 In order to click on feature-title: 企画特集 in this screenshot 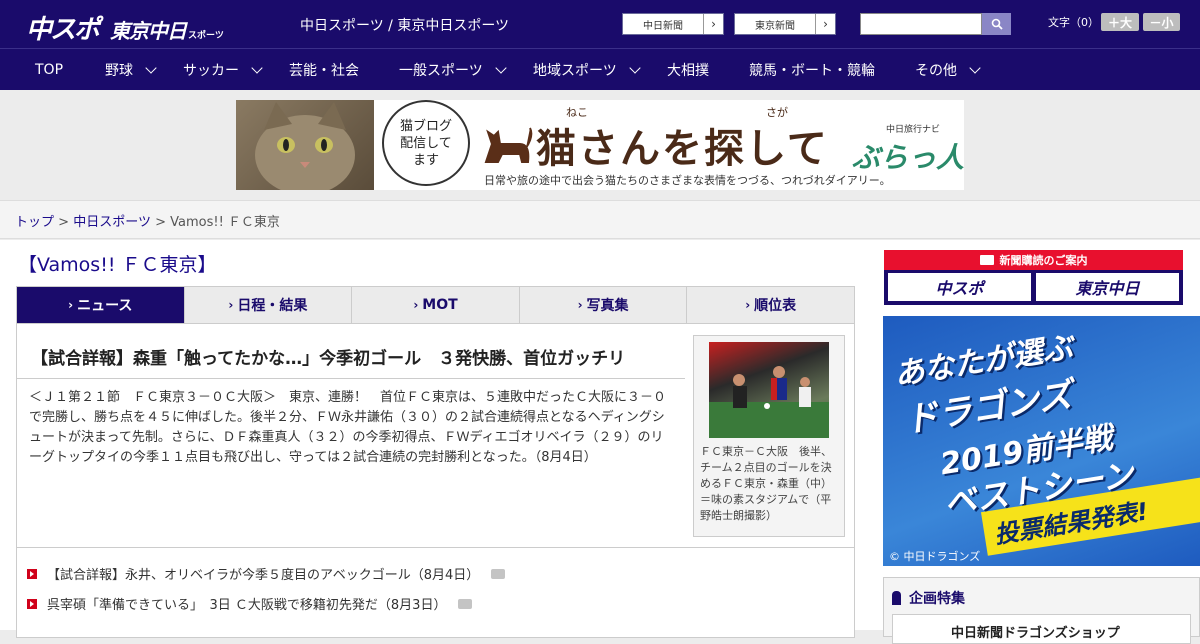, I will do `click(928, 598)`.